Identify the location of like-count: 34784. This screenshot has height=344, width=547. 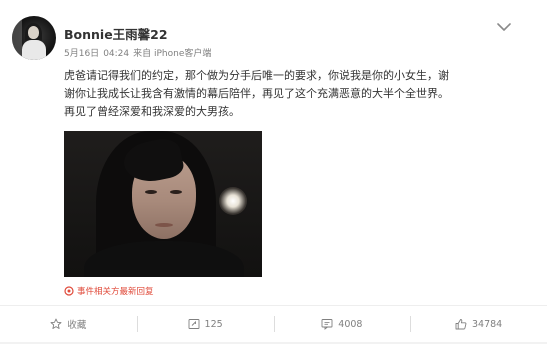
(487, 324).